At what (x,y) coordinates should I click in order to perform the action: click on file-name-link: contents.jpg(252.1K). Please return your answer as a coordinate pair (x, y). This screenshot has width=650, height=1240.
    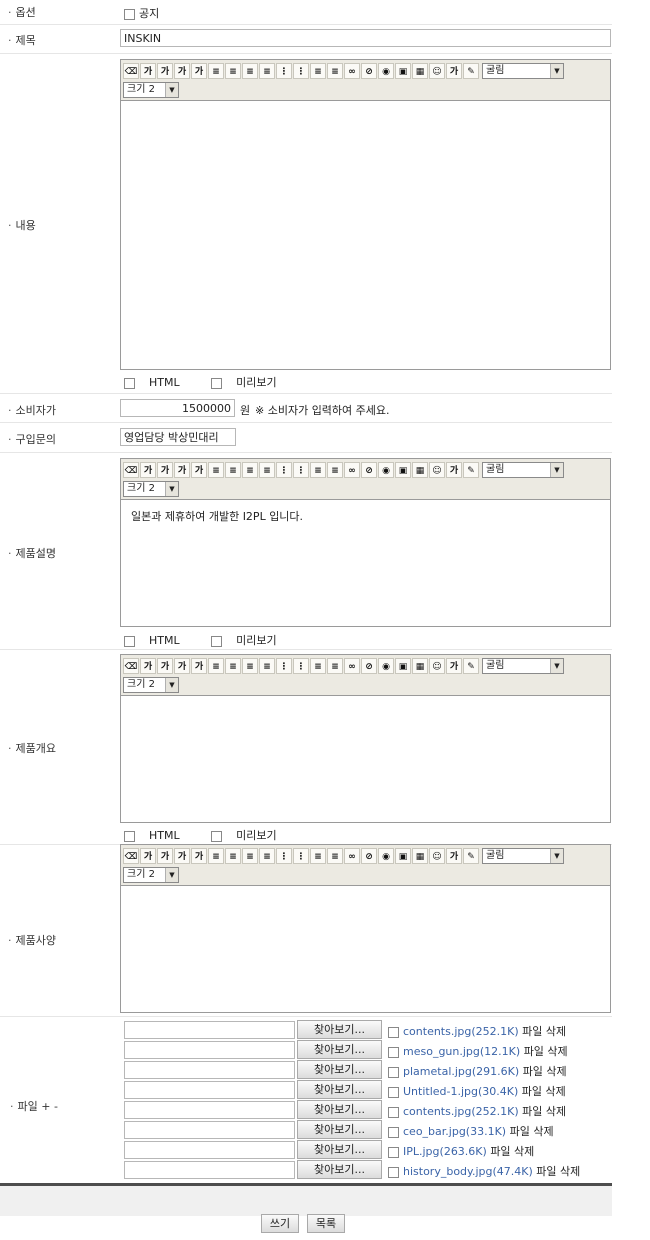
    Looking at the image, I should click on (461, 1031).